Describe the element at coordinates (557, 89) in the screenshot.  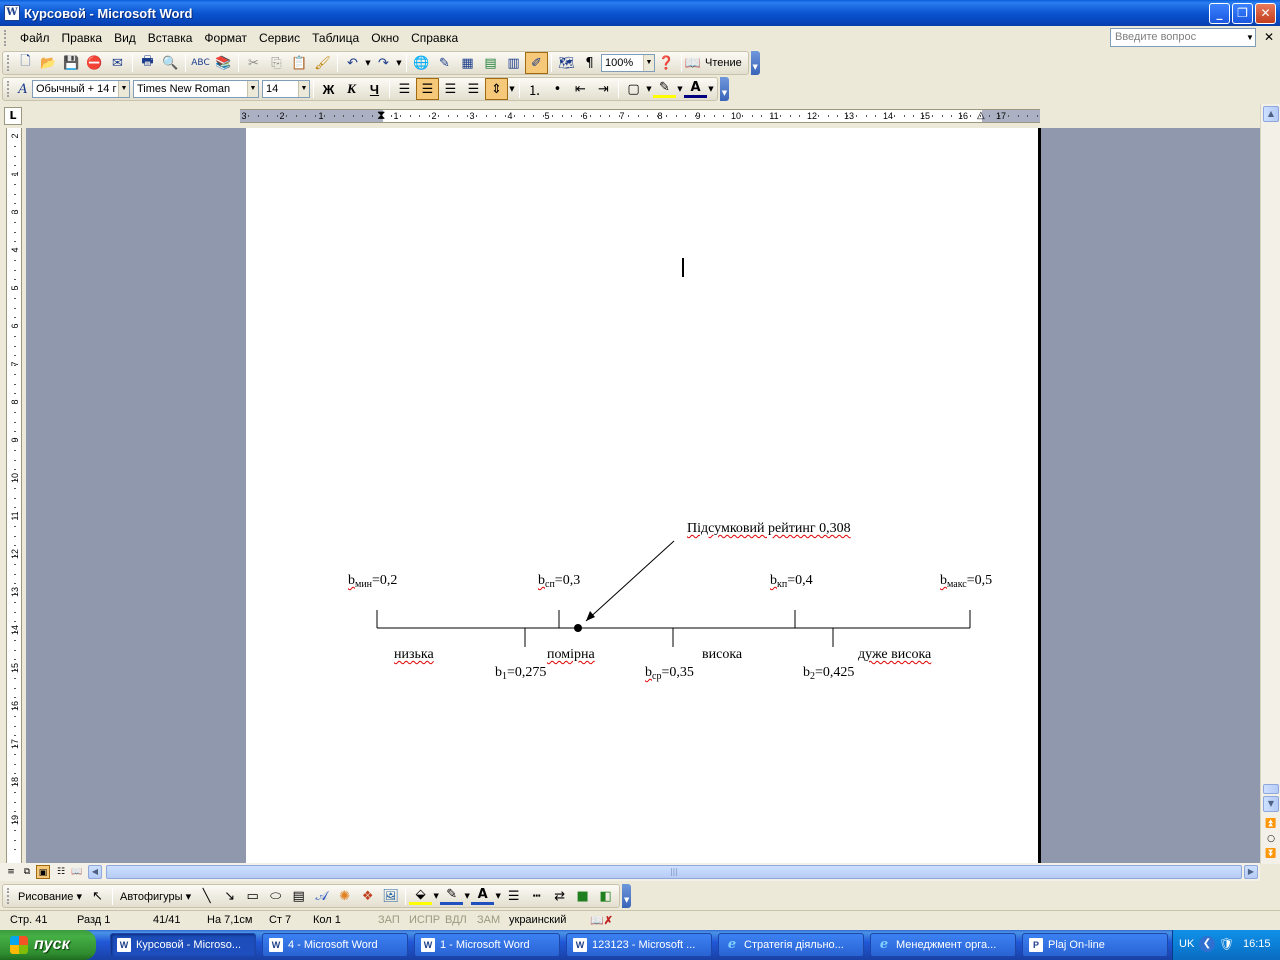
I see `bullets-icon: •` at that location.